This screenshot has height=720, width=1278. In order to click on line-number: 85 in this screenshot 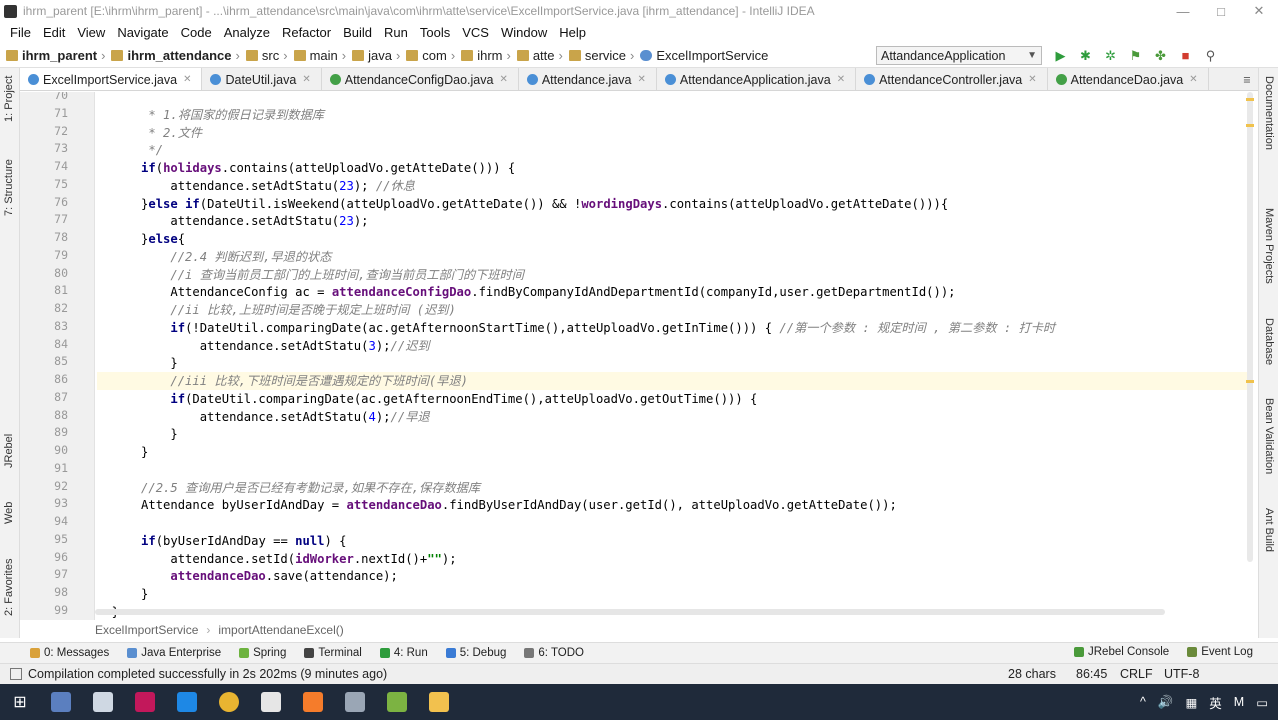, I will do `click(61, 361)`.